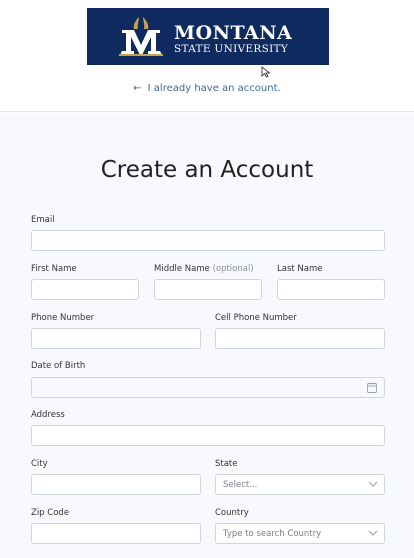  I want to click on arrow-left-icon: ←, so click(137, 88).